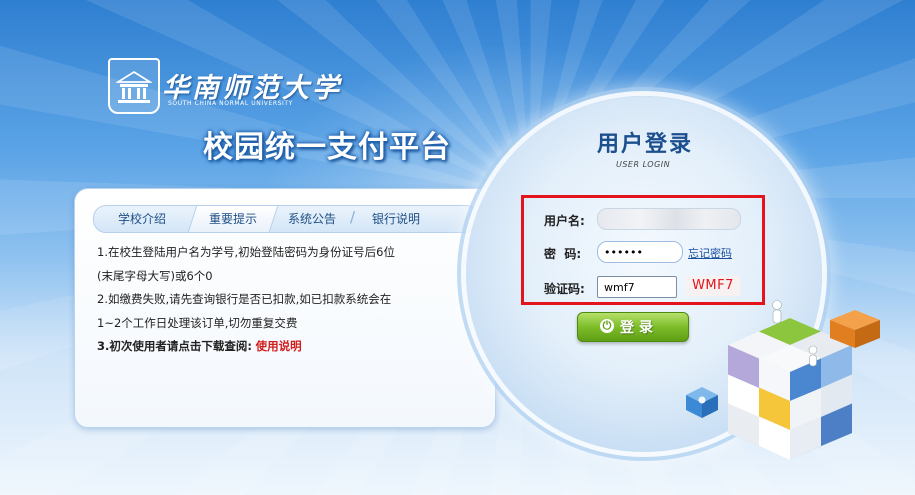  I want to click on captcha-label: 验证码:, so click(564, 289).